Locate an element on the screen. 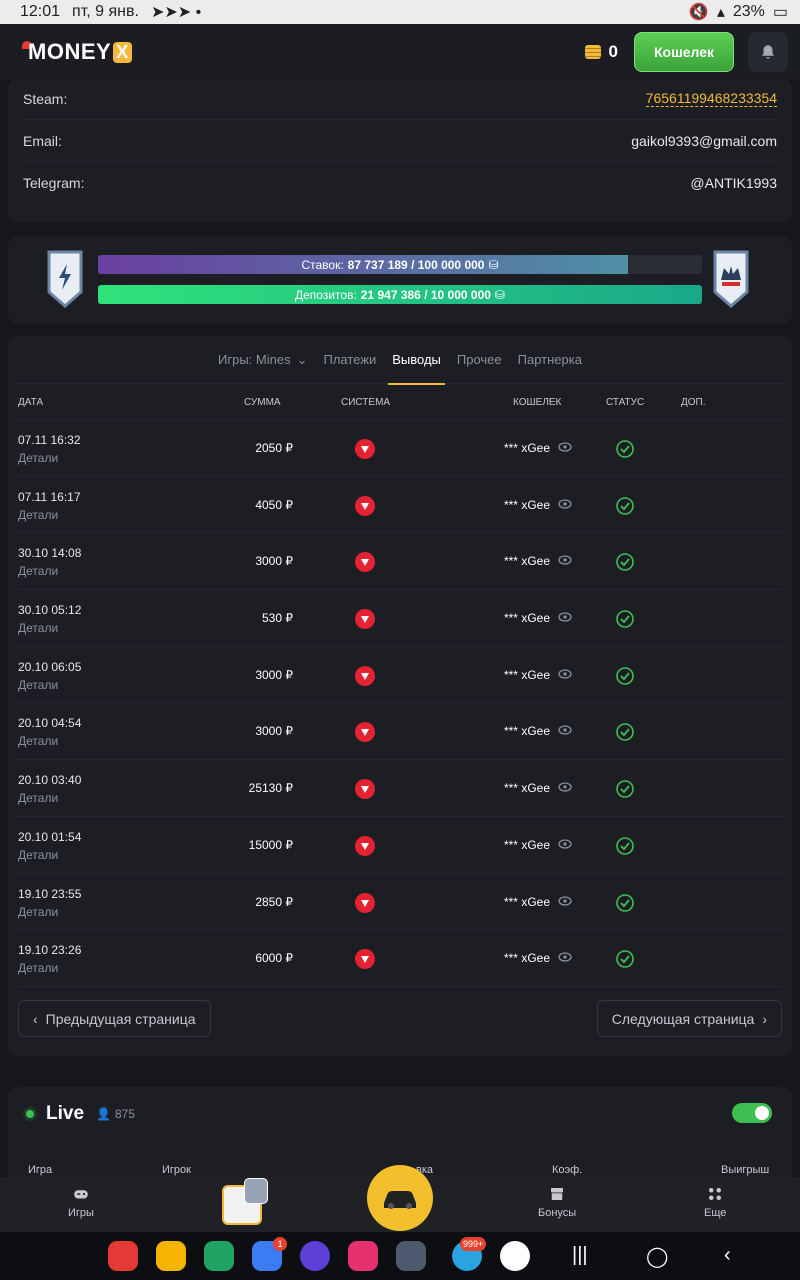 This screenshot has width=800, height=1280. car-promo-button is located at coordinates (400, 1198).